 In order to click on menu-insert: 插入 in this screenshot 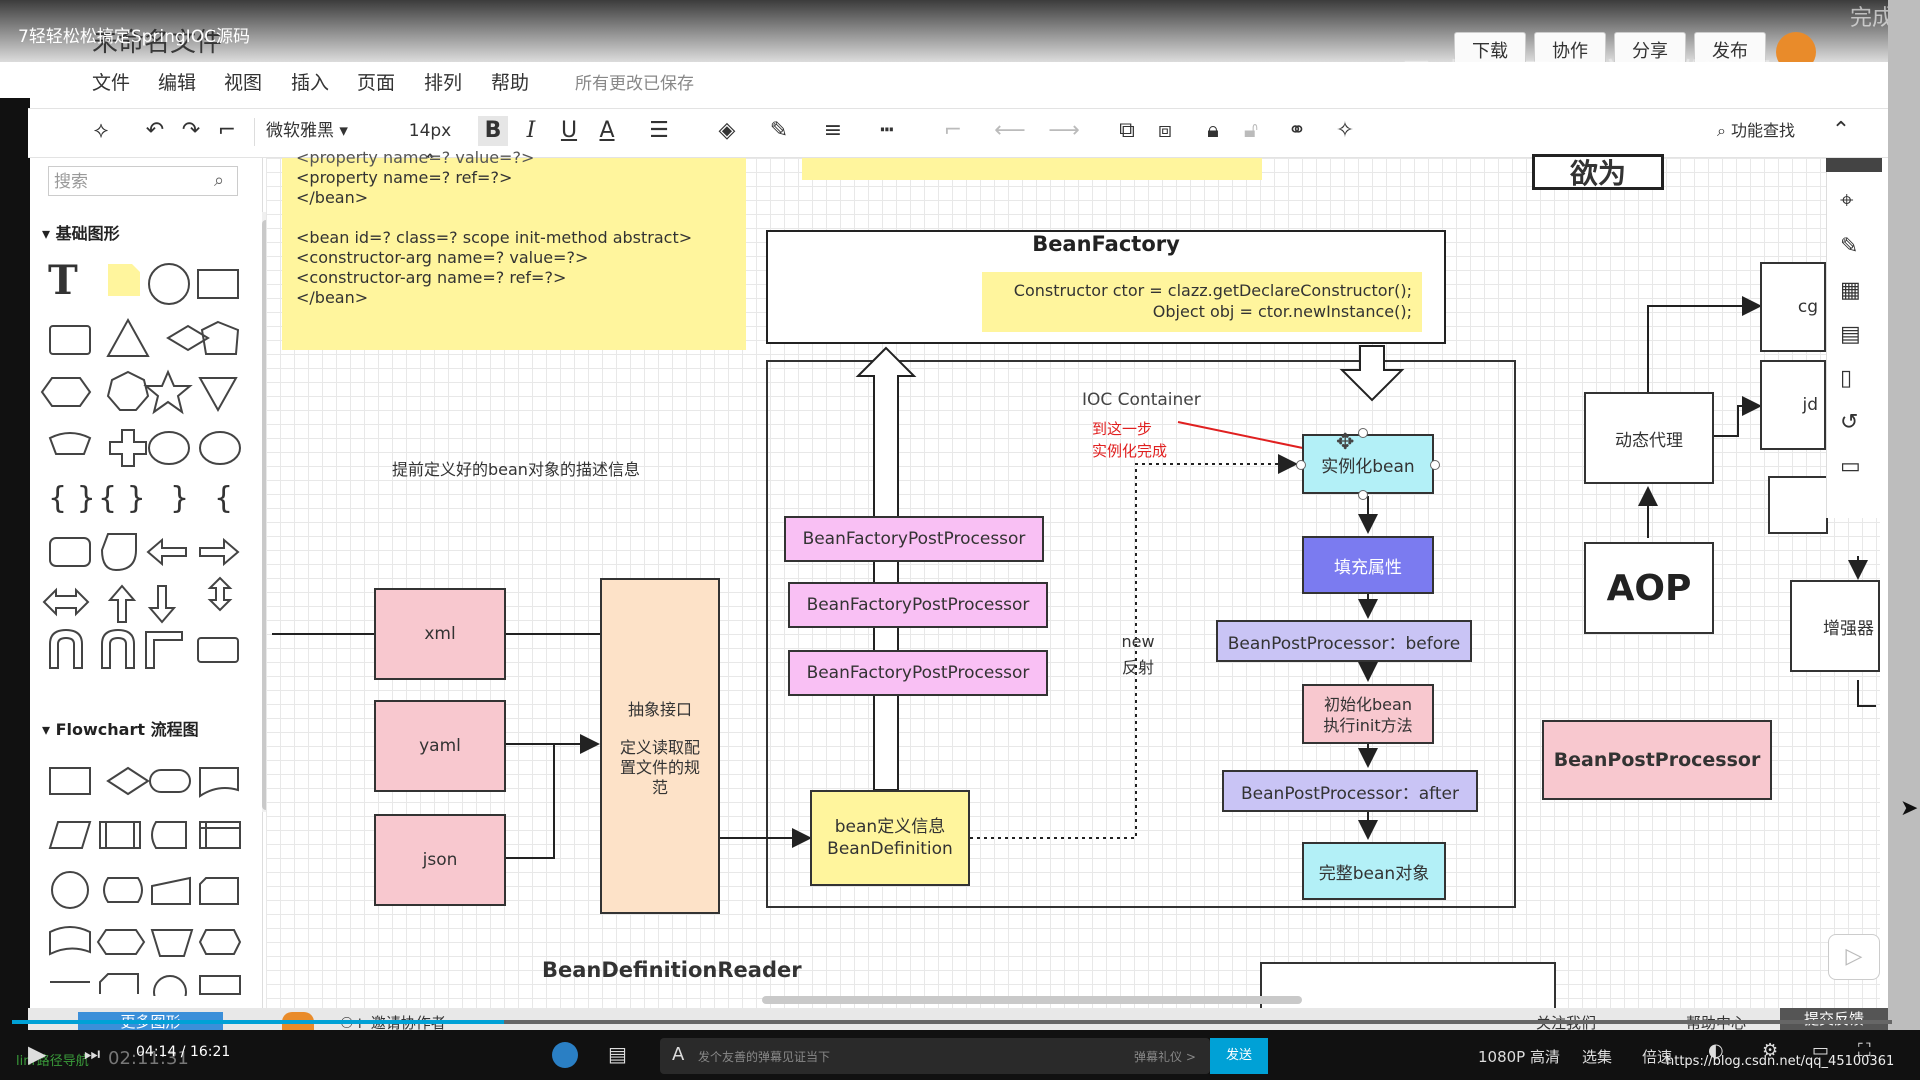, I will do `click(310, 81)`.